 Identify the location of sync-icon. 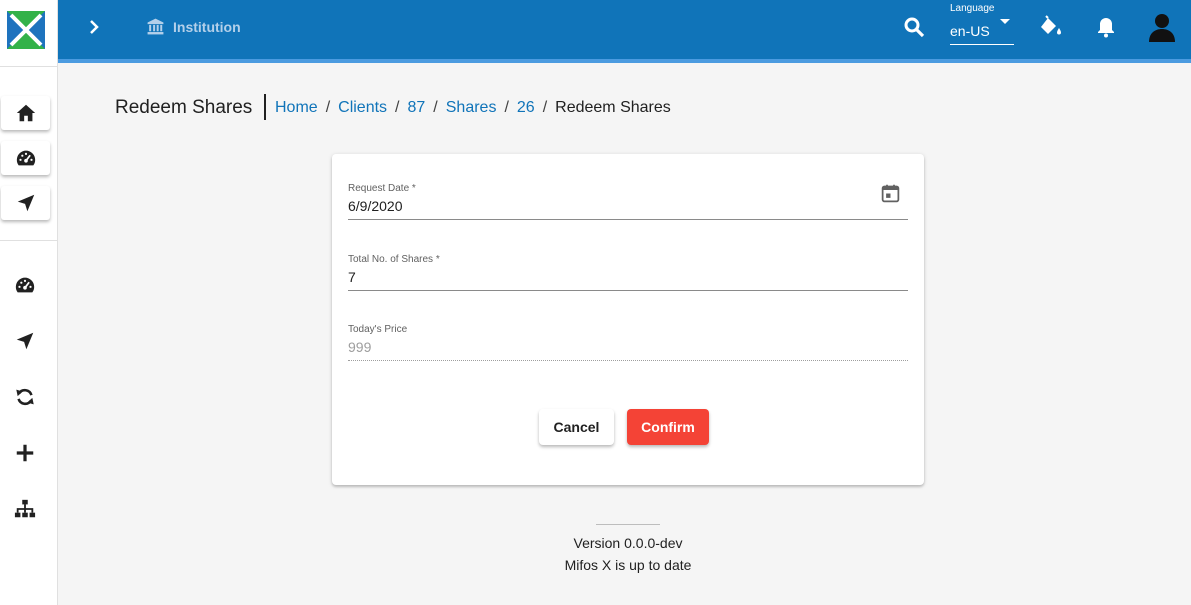
(25, 397).